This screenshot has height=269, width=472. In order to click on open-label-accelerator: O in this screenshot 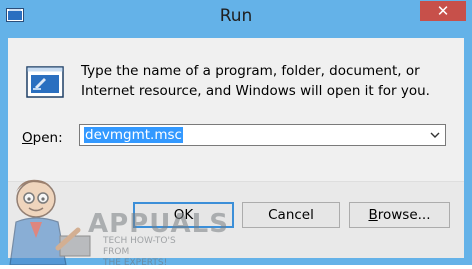, I will do `click(27, 138)`.